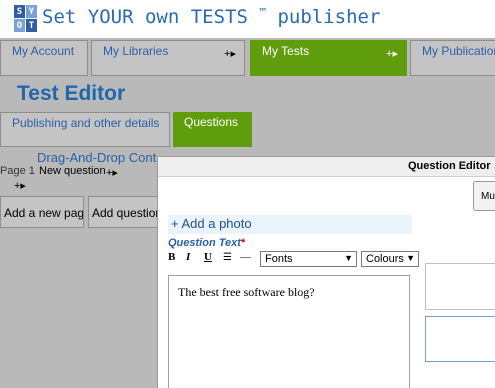 This screenshot has height=388, width=495. I want to click on underline-icon: U, so click(208, 257).